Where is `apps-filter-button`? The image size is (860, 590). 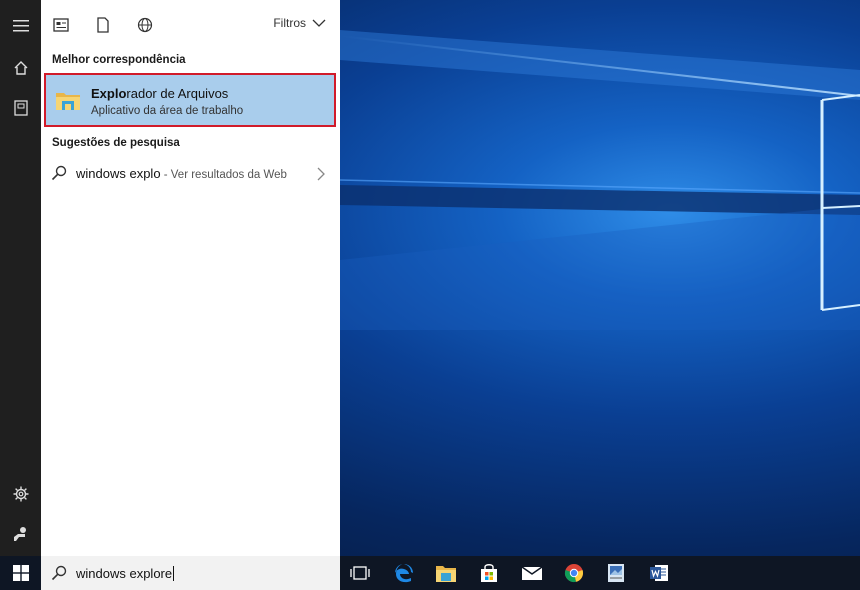
apps-filter-button is located at coordinates (61, 25).